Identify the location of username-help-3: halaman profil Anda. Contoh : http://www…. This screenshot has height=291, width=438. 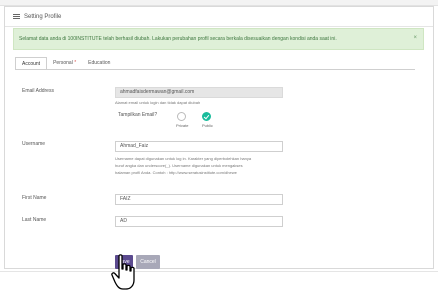
(176, 172).